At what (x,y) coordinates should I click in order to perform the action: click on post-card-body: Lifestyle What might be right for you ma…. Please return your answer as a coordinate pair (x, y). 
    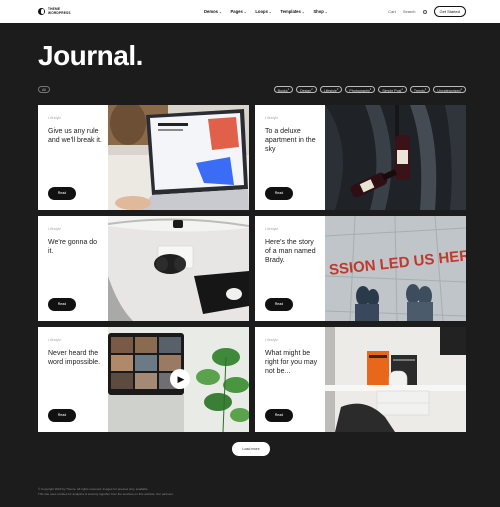
    Looking at the image, I should click on (290, 379).